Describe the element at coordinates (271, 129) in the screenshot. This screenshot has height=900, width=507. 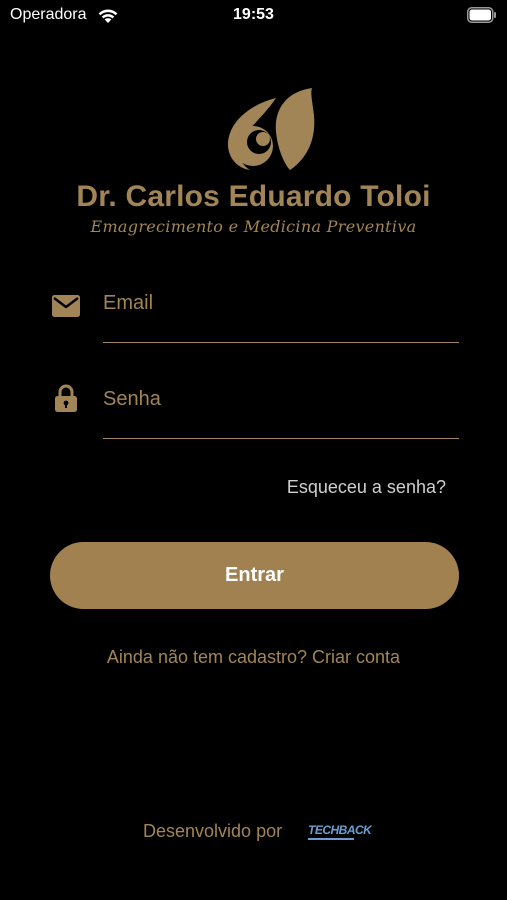
I see `clinic-logo-icon` at that location.